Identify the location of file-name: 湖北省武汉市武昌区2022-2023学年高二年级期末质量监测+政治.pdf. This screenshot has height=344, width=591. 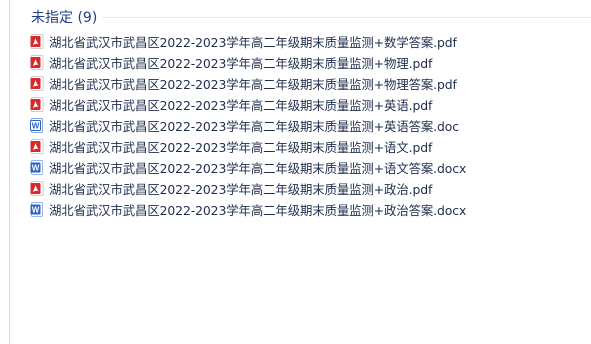
(241, 189).